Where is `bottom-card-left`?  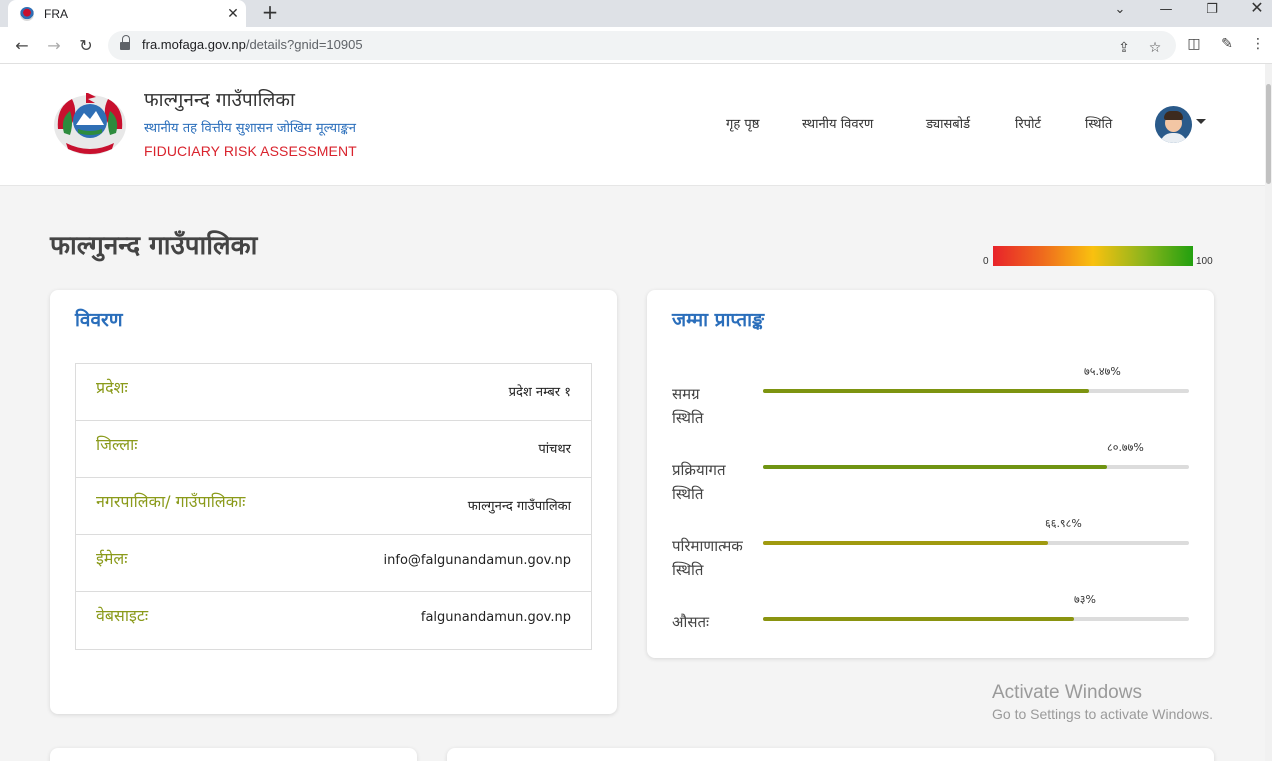
bottom-card-left is located at coordinates (233, 754).